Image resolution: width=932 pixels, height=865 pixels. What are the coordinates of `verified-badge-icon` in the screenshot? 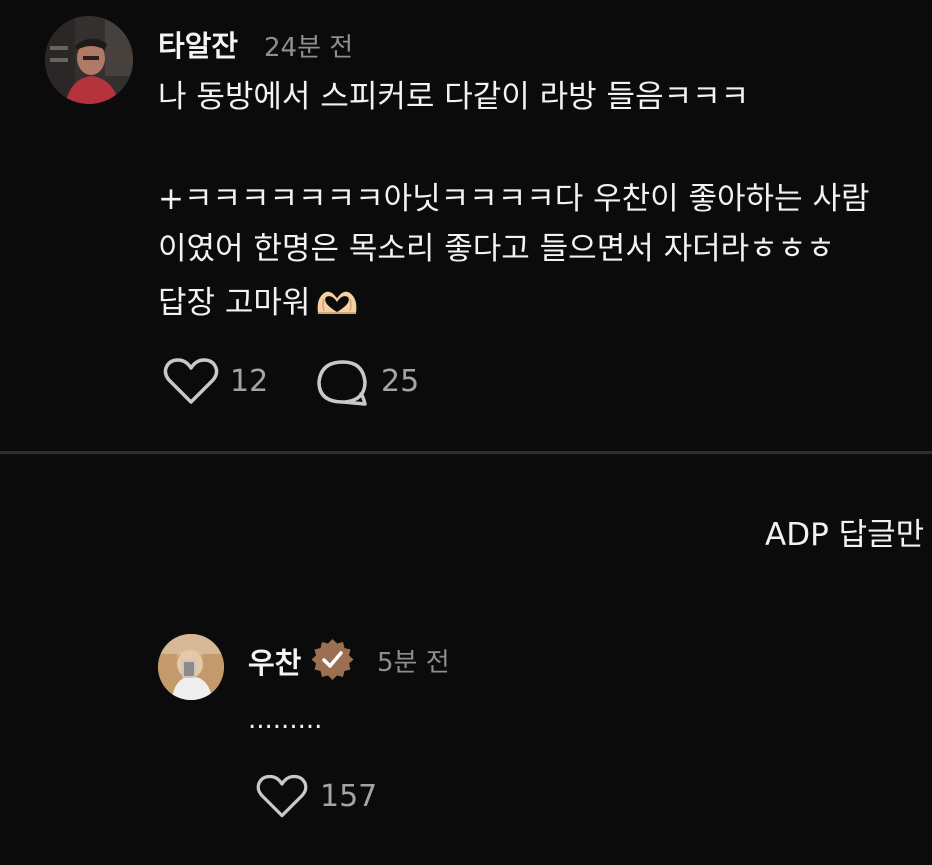 It's located at (332, 659).